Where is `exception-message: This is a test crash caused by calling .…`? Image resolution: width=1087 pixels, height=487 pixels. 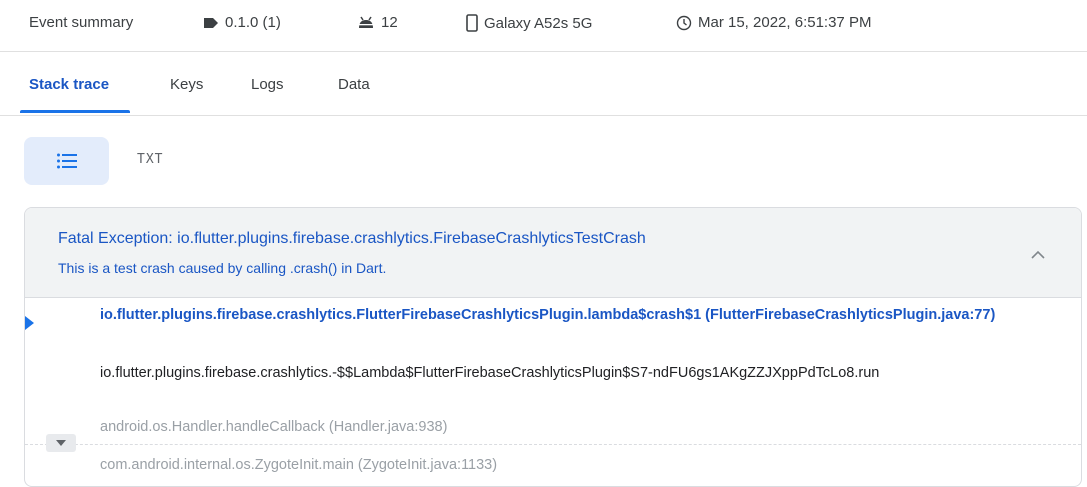
exception-message: This is a test crash caused by calling .… is located at coordinates (222, 268).